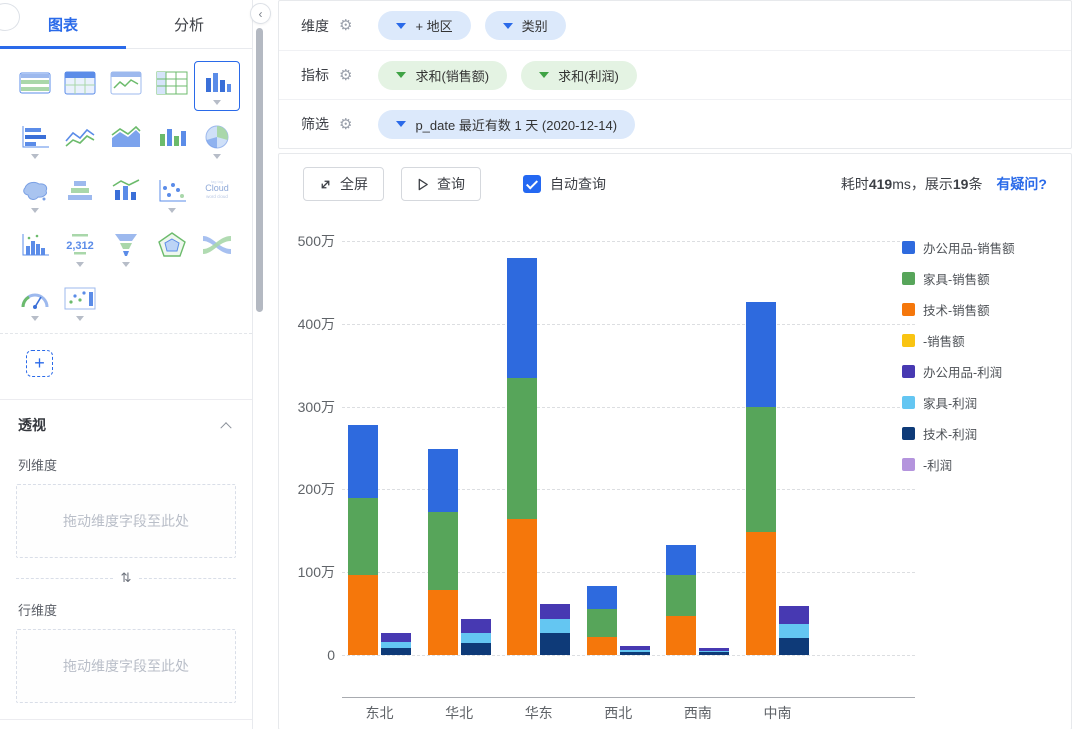  I want to click on chart-type-pie-chart-icon, so click(217, 140).